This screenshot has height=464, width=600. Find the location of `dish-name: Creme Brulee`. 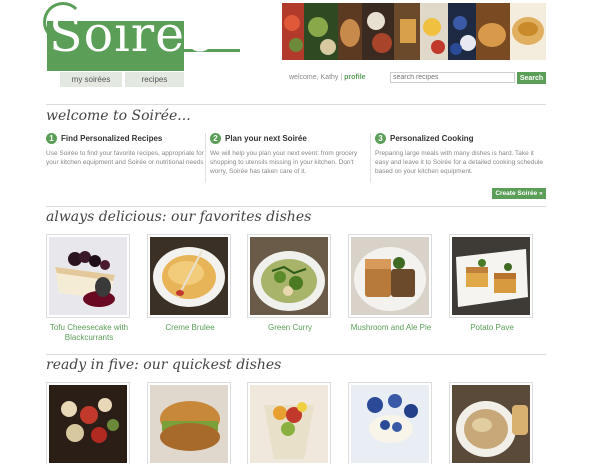

dish-name: Creme Brulee is located at coordinates (190, 328).